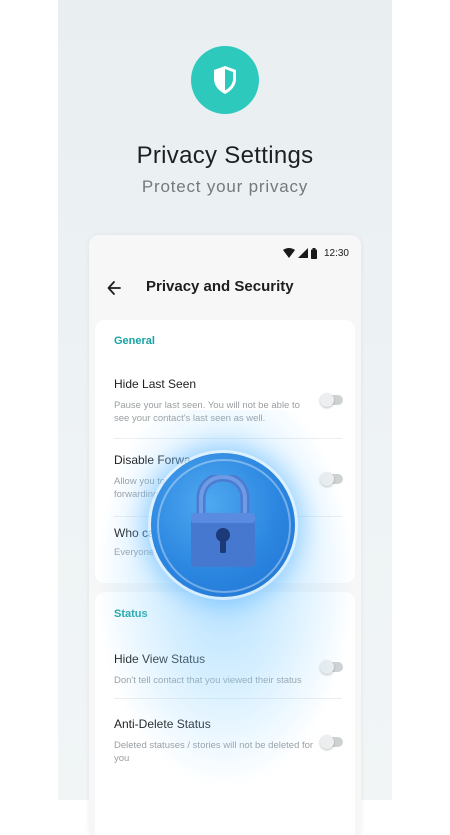 Image resolution: width=450 pixels, height=835 pixels. What do you see at coordinates (223, 521) in the screenshot?
I see `padlock-icon` at bounding box center [223, 521].